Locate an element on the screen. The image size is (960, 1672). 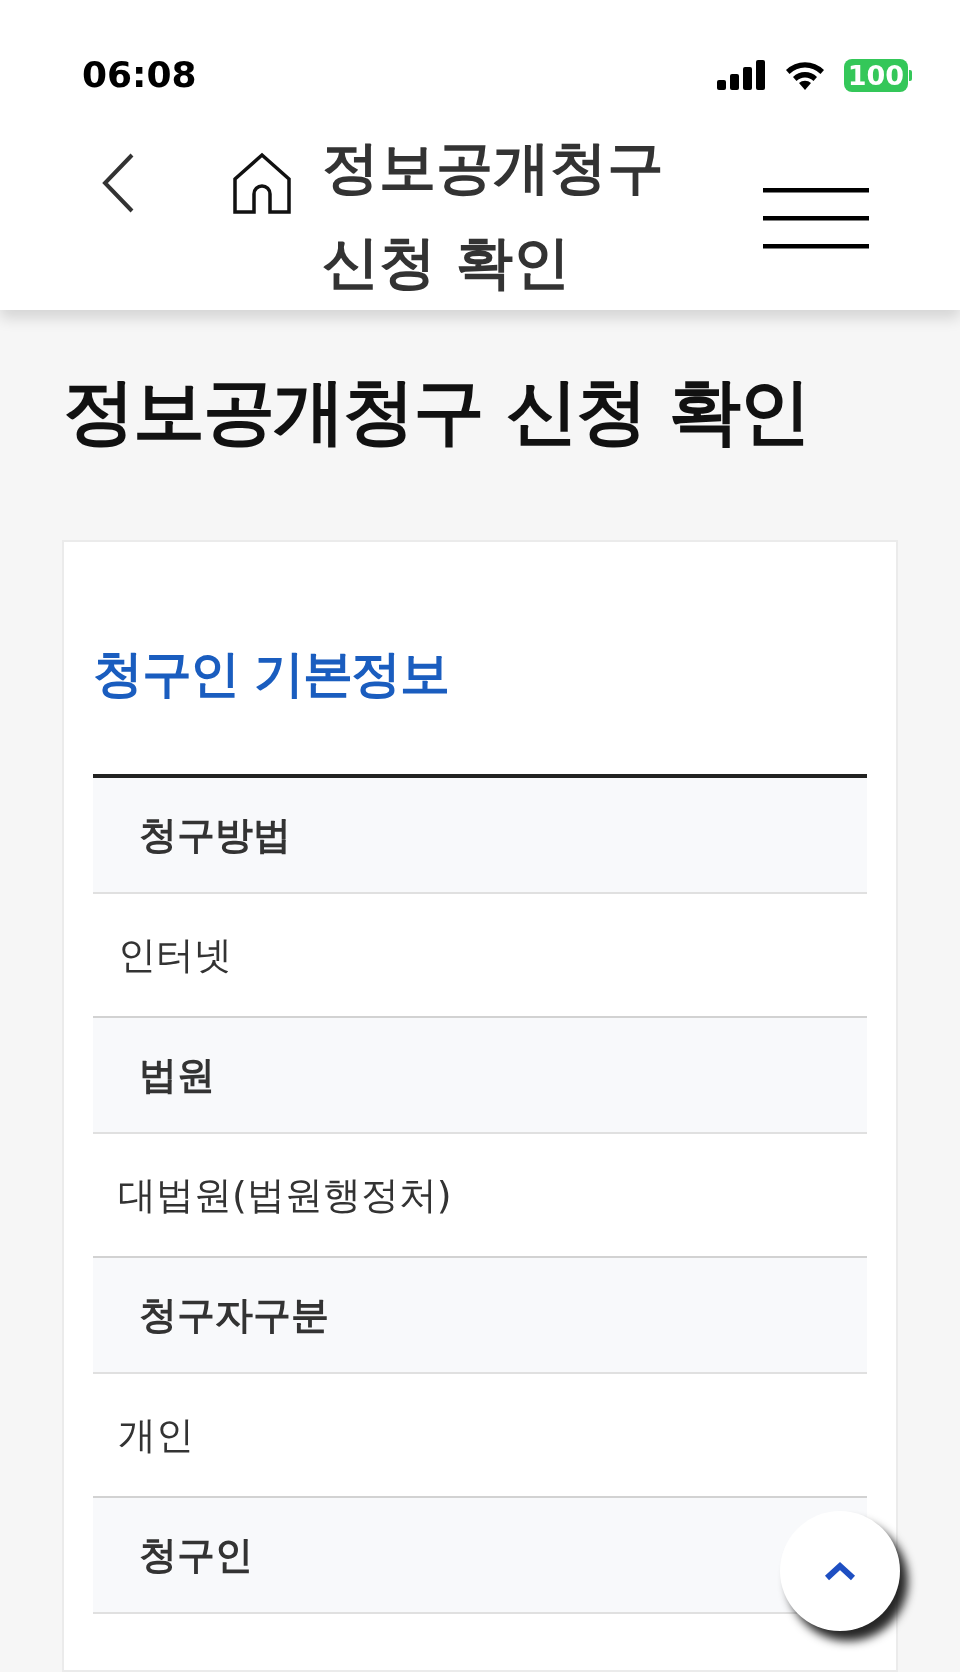
wifi-icon is located at coordinates (804, 75).